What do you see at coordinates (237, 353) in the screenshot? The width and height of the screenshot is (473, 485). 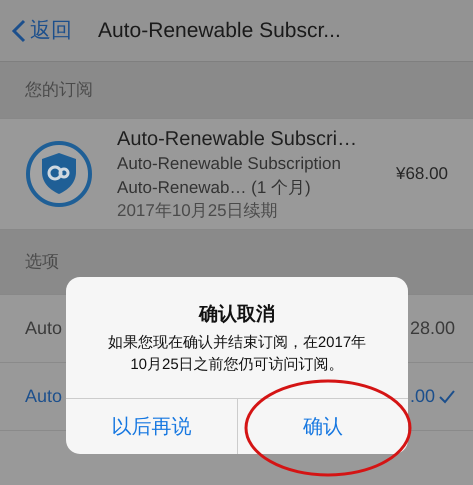 I see `alert-message: 如果您现在确认并结束订阅，在2017年10月25日之前您仍可访问订阅。` at bounding box center [237, 353].